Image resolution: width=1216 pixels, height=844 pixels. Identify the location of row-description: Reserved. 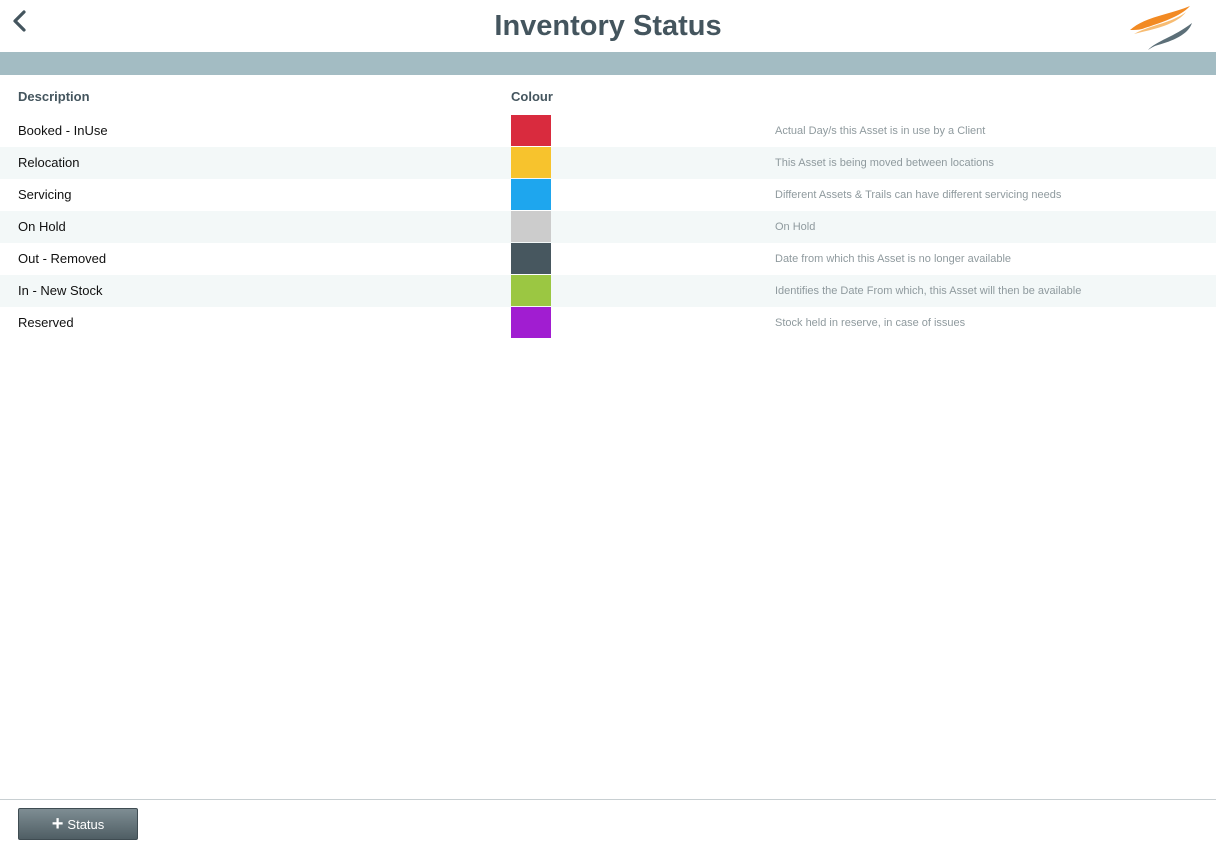
(46, 322).